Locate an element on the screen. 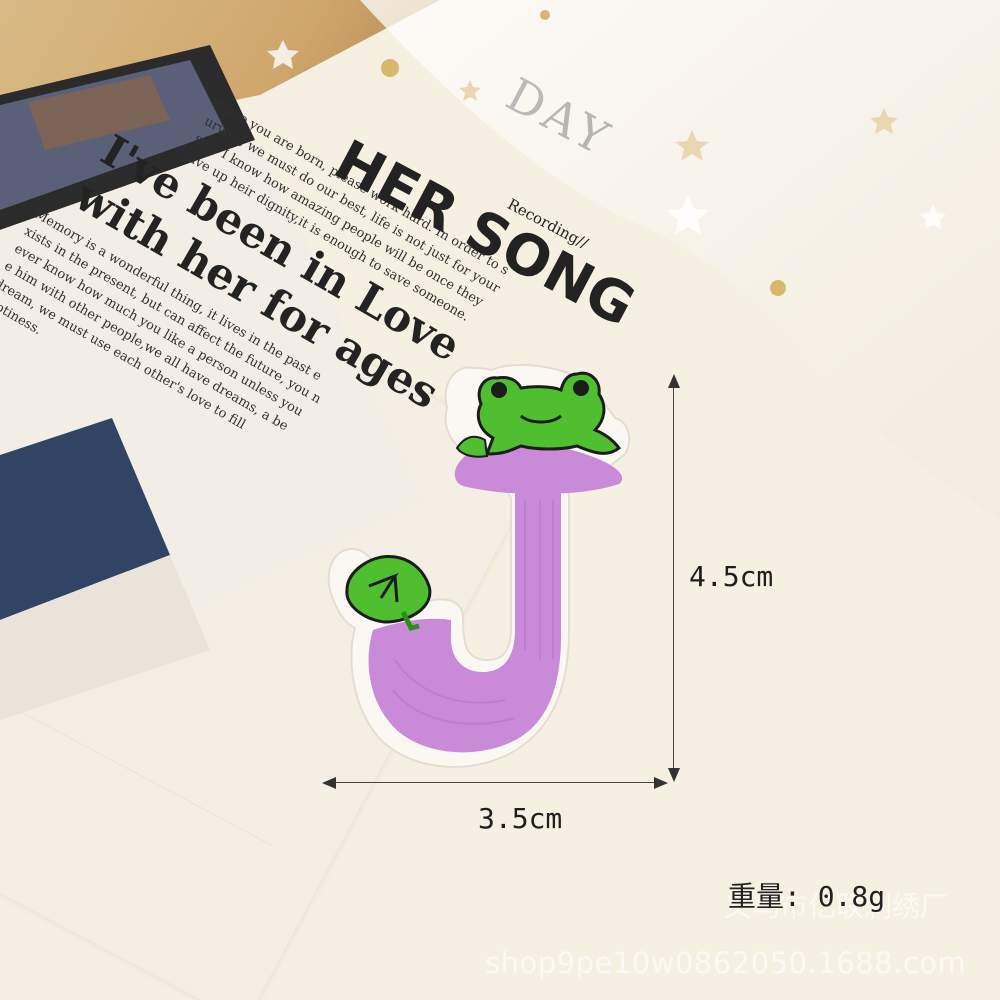 Image resolution: width=1000 pixels, height=1000 pixels. arrow-left-icon is located at coordinates (329, 783).